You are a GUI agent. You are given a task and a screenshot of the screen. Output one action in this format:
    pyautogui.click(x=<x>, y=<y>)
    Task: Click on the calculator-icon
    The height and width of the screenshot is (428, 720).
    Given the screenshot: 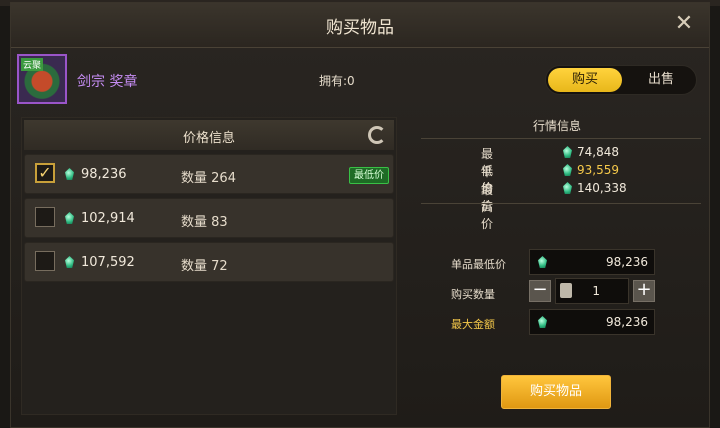 What is the action you would take?
    pyautogui.click(x=566, y=290)
    